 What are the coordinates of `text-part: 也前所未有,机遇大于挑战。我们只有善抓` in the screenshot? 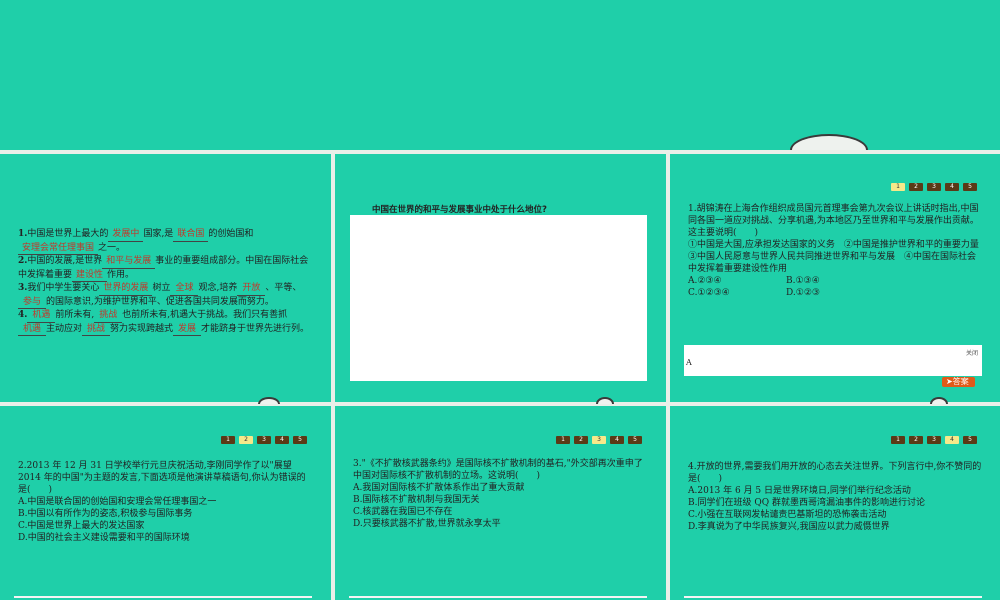 It's located at (205, 315).